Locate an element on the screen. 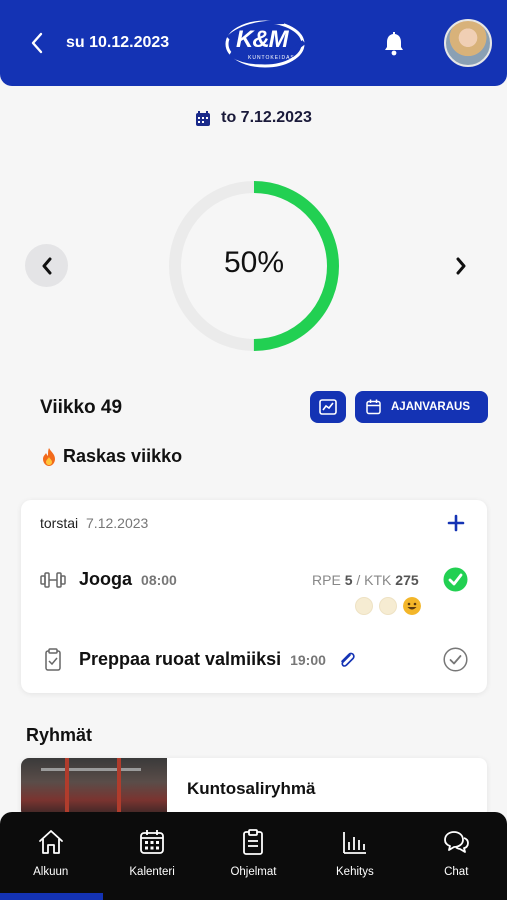 Image resolution: width=507 pixels, height=900 pixels. nav-label: Kehitys is located at coordinates (355, 872).